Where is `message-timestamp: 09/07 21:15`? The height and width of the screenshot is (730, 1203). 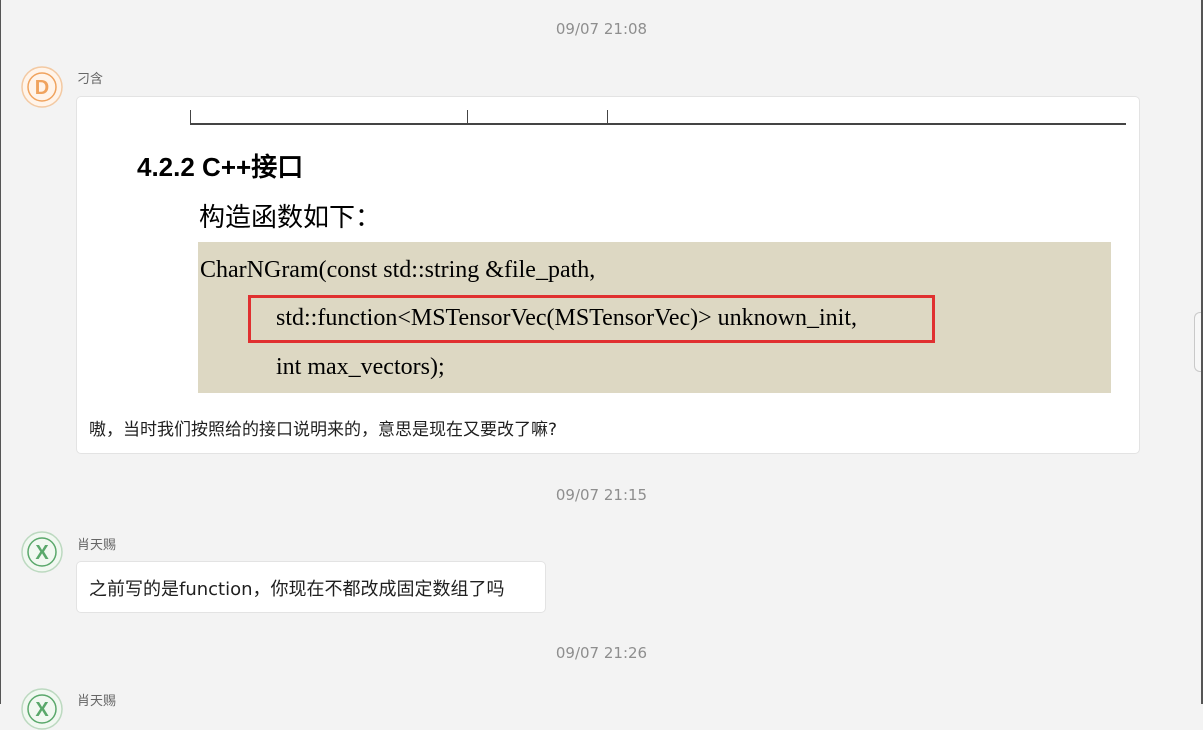
message-timestamp: 09/07 21:15 is located at coordinates (601, 495).